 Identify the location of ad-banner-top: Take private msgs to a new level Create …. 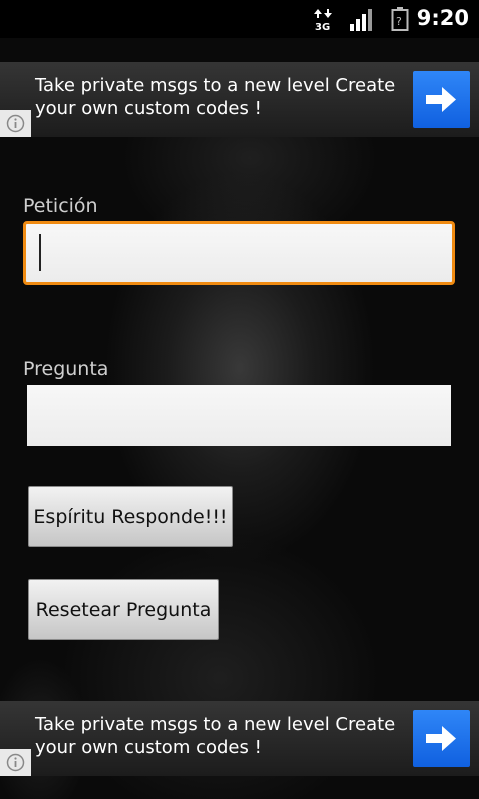
(239, 99).